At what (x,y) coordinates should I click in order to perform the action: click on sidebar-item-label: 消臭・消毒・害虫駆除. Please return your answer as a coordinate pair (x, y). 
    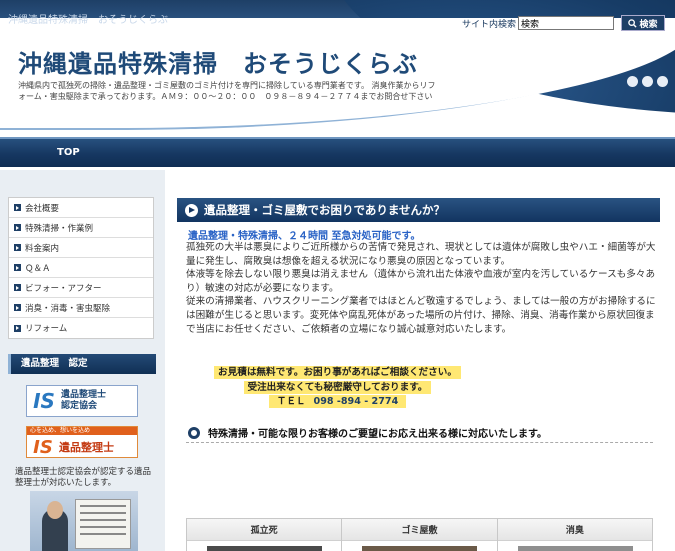
    Looking at the image, I should click on (68, 308).